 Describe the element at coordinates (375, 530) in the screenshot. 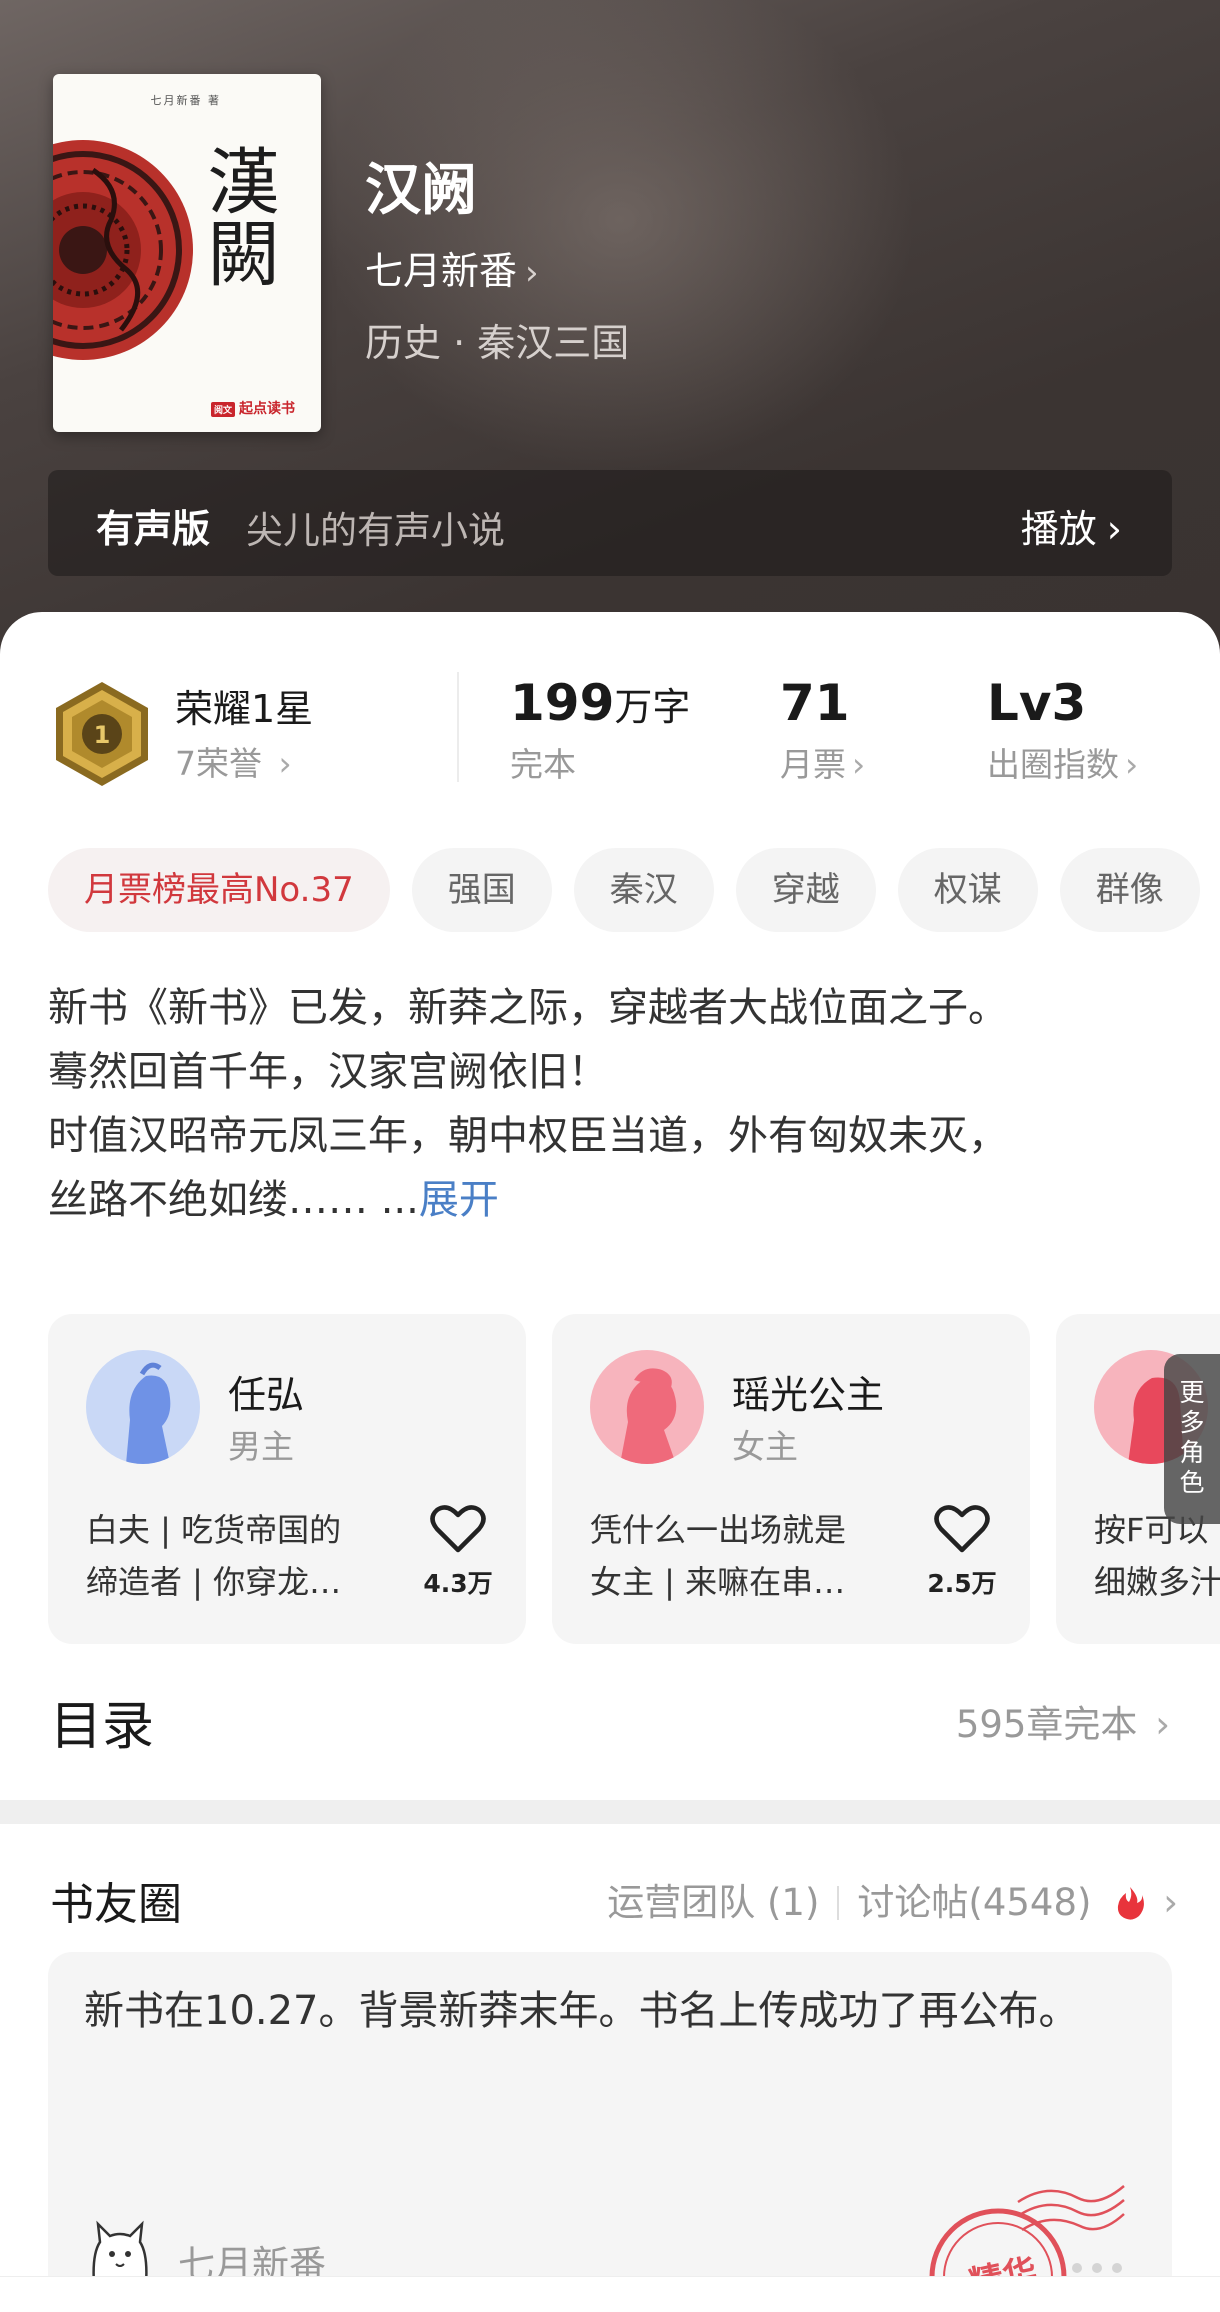

I see `audio-description: 尖儿的有声小说` at that location.